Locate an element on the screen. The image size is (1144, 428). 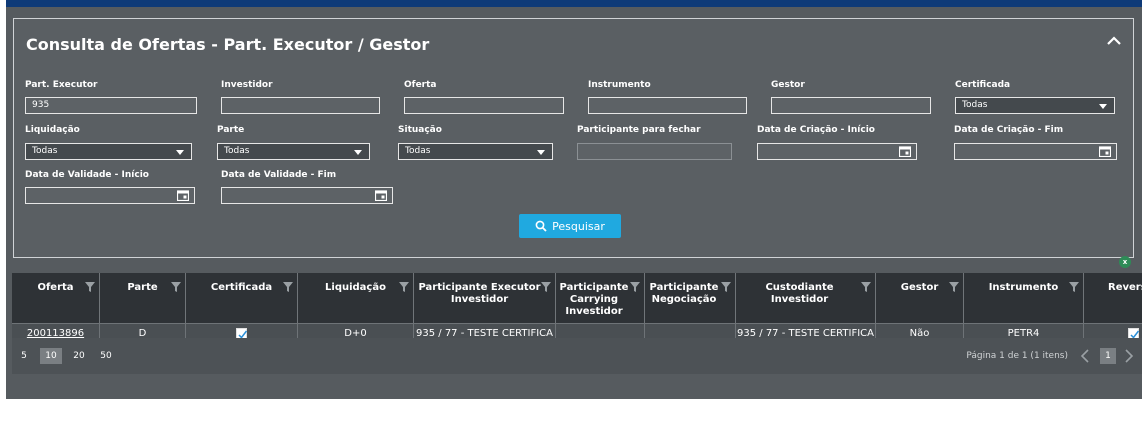
col-label: Liquidação is located at coordinates (355, 287).